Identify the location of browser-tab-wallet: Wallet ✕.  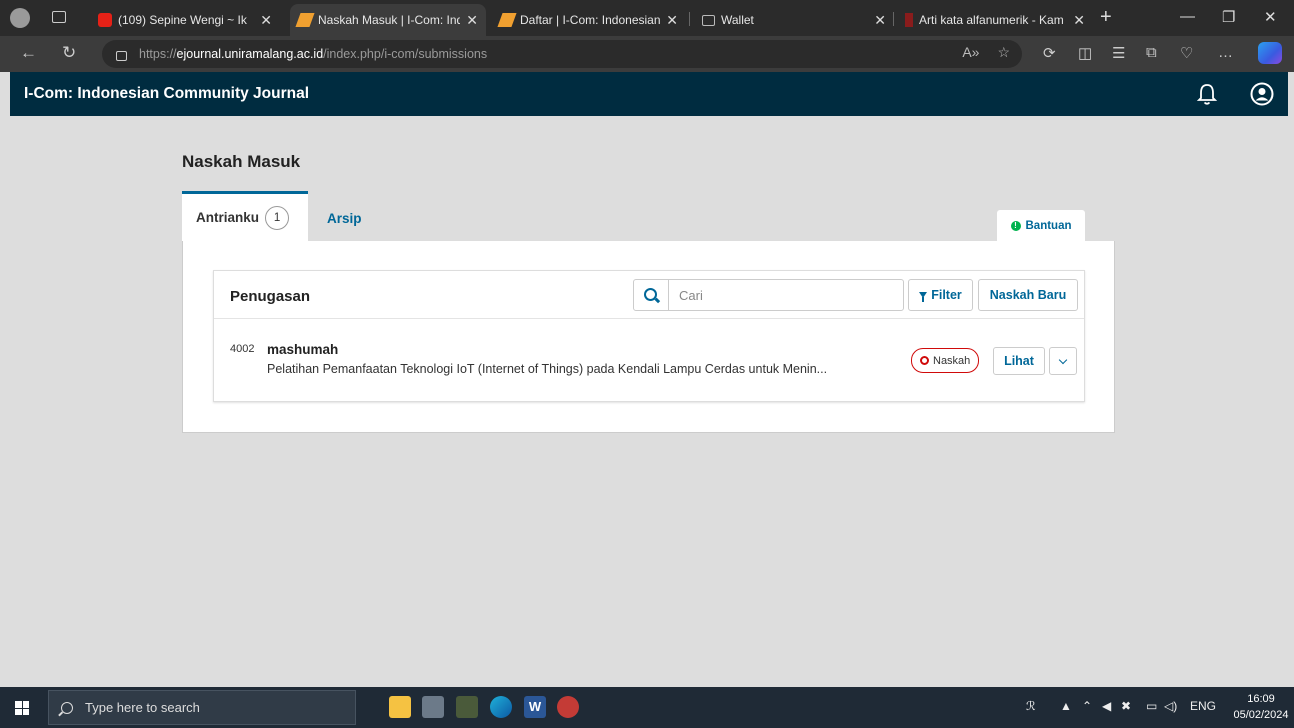
(794, 20).